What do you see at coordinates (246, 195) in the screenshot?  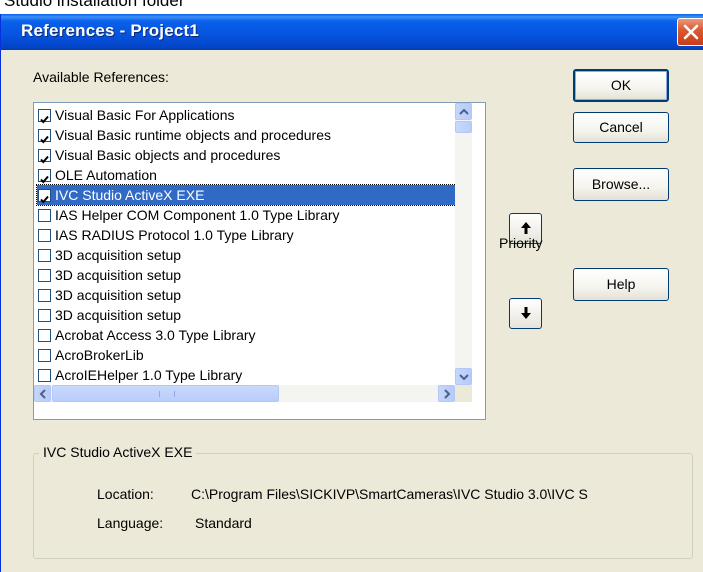 I see `reference-item: IVC Studio ActiveX EXE` at bounding box center [246, 195].